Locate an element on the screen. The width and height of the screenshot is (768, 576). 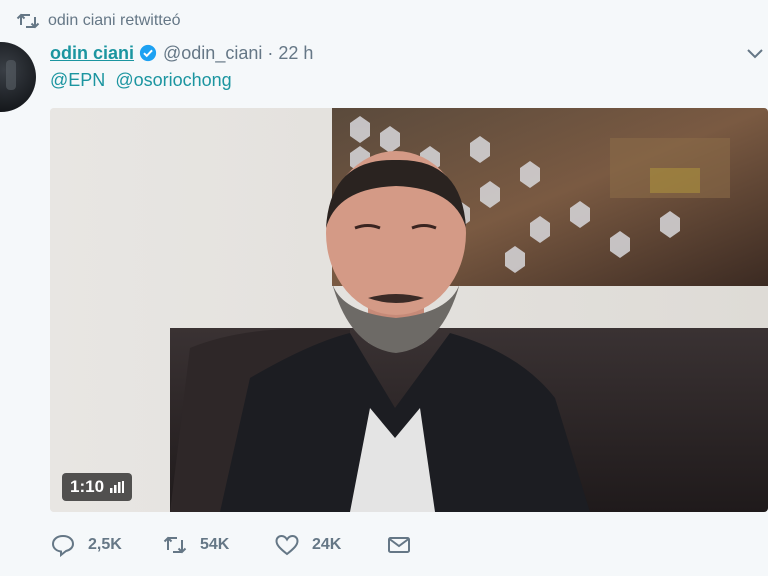
tweet-header: odin ciani @odin_ciani · 22 h is located at coordinates (181, 53).